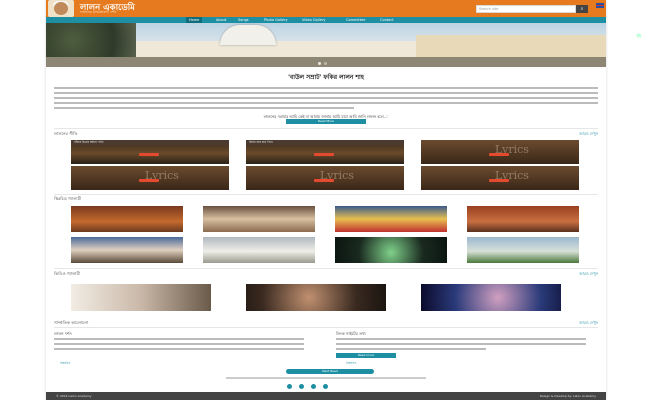 This screenshot has height=400, width=650. I want to click on side-menu-icon: ≋, so click(639, 36).